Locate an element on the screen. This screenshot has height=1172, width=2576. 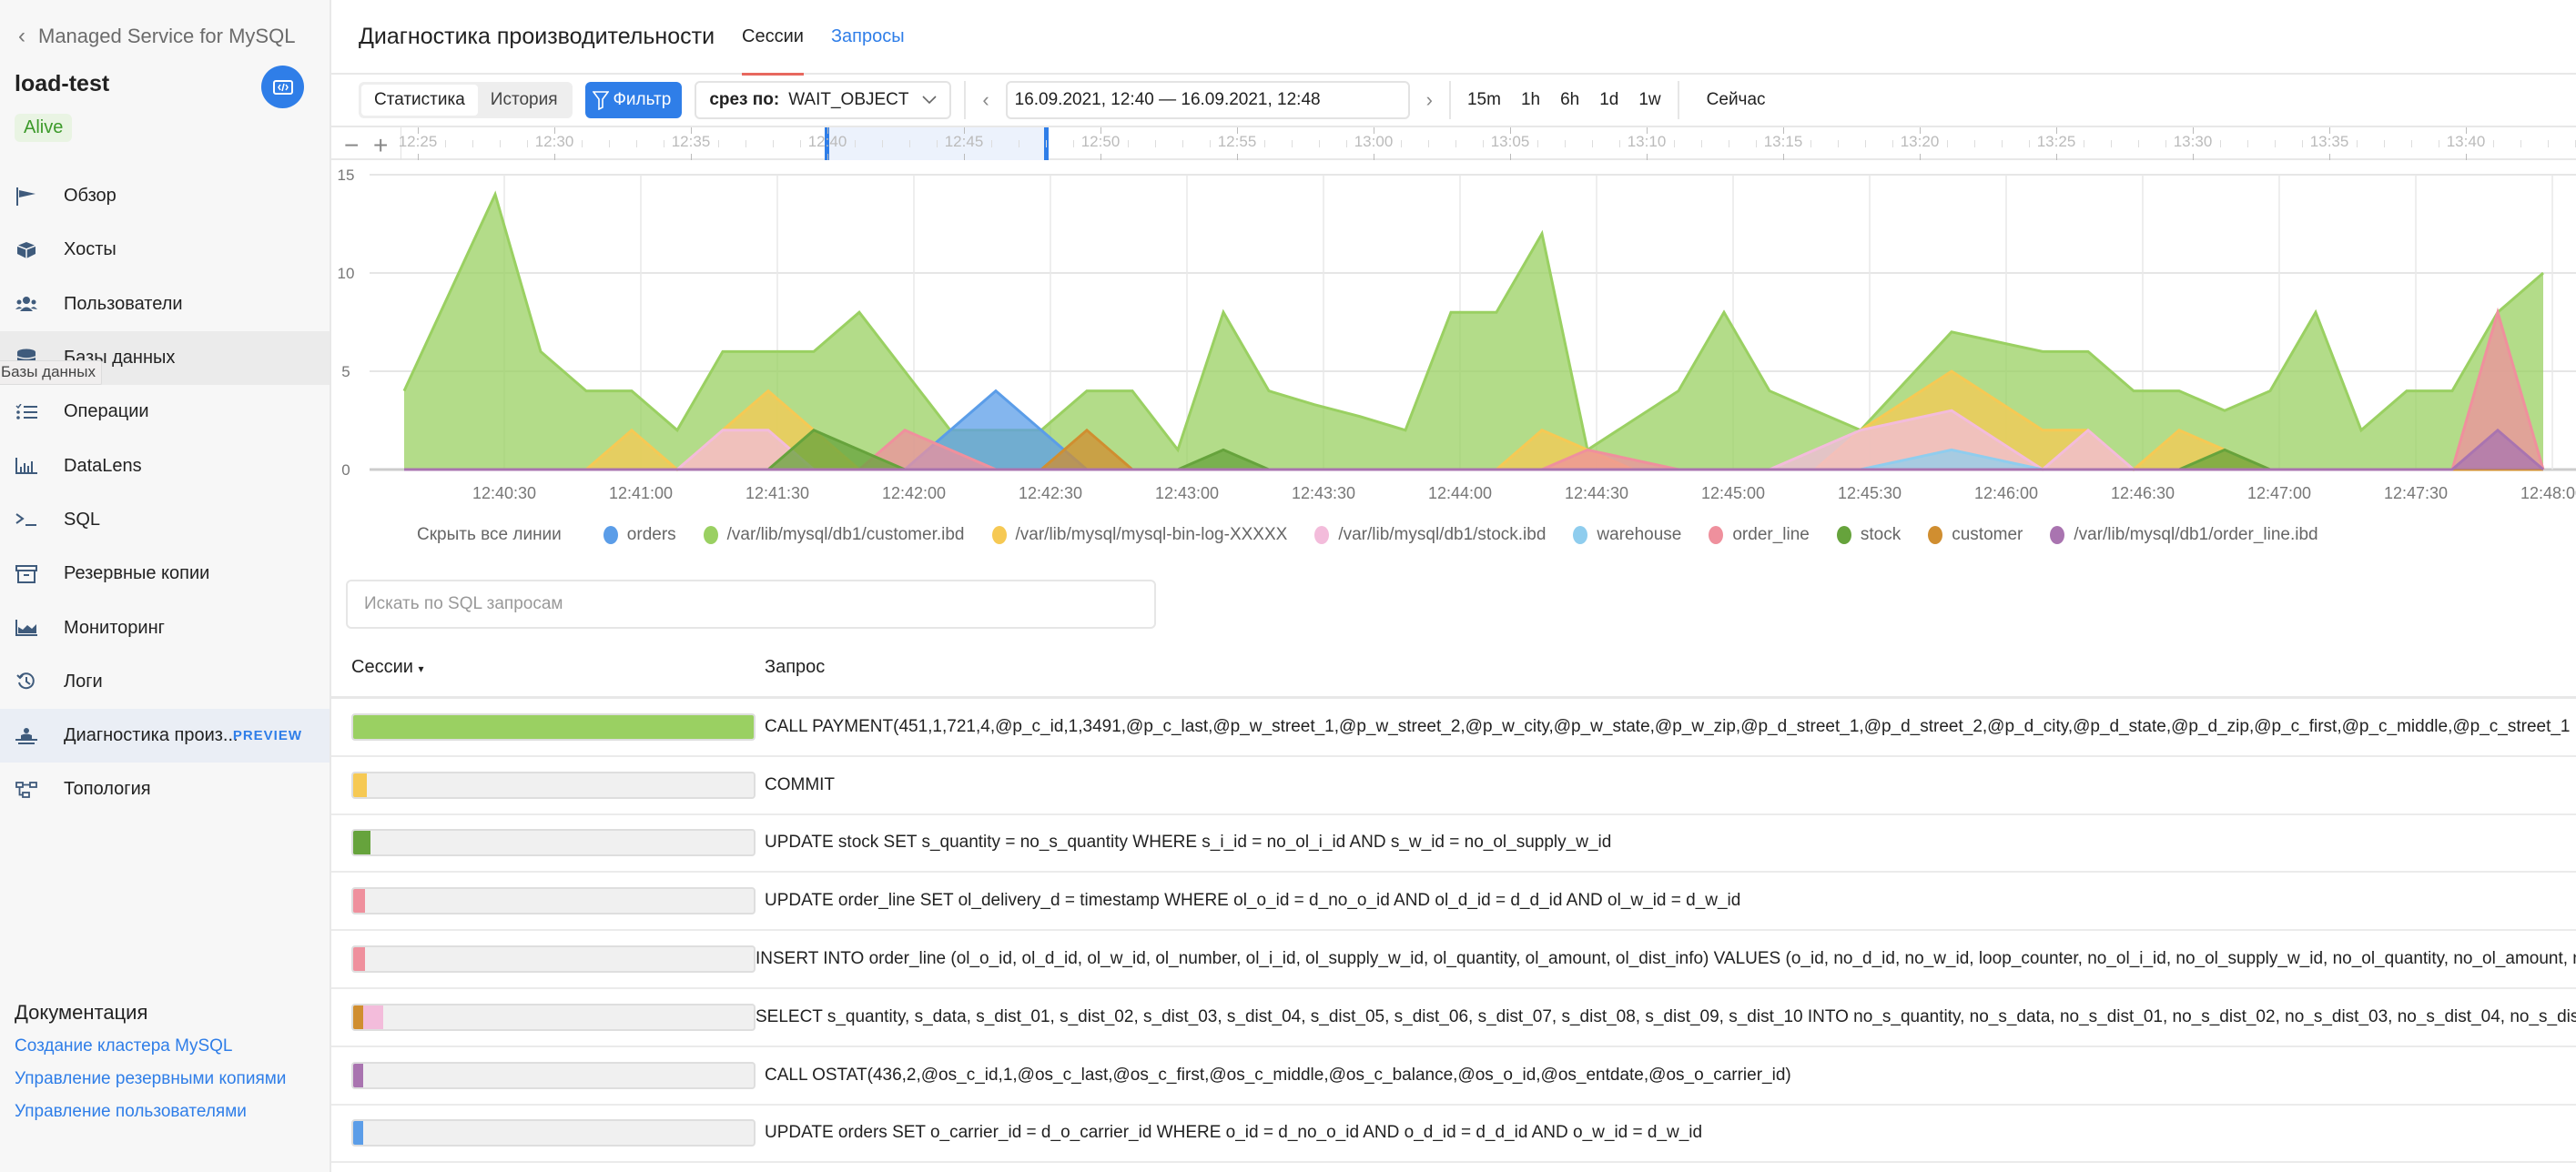
sidebar-item-logs: Логи is located at coordinates (165, 682).